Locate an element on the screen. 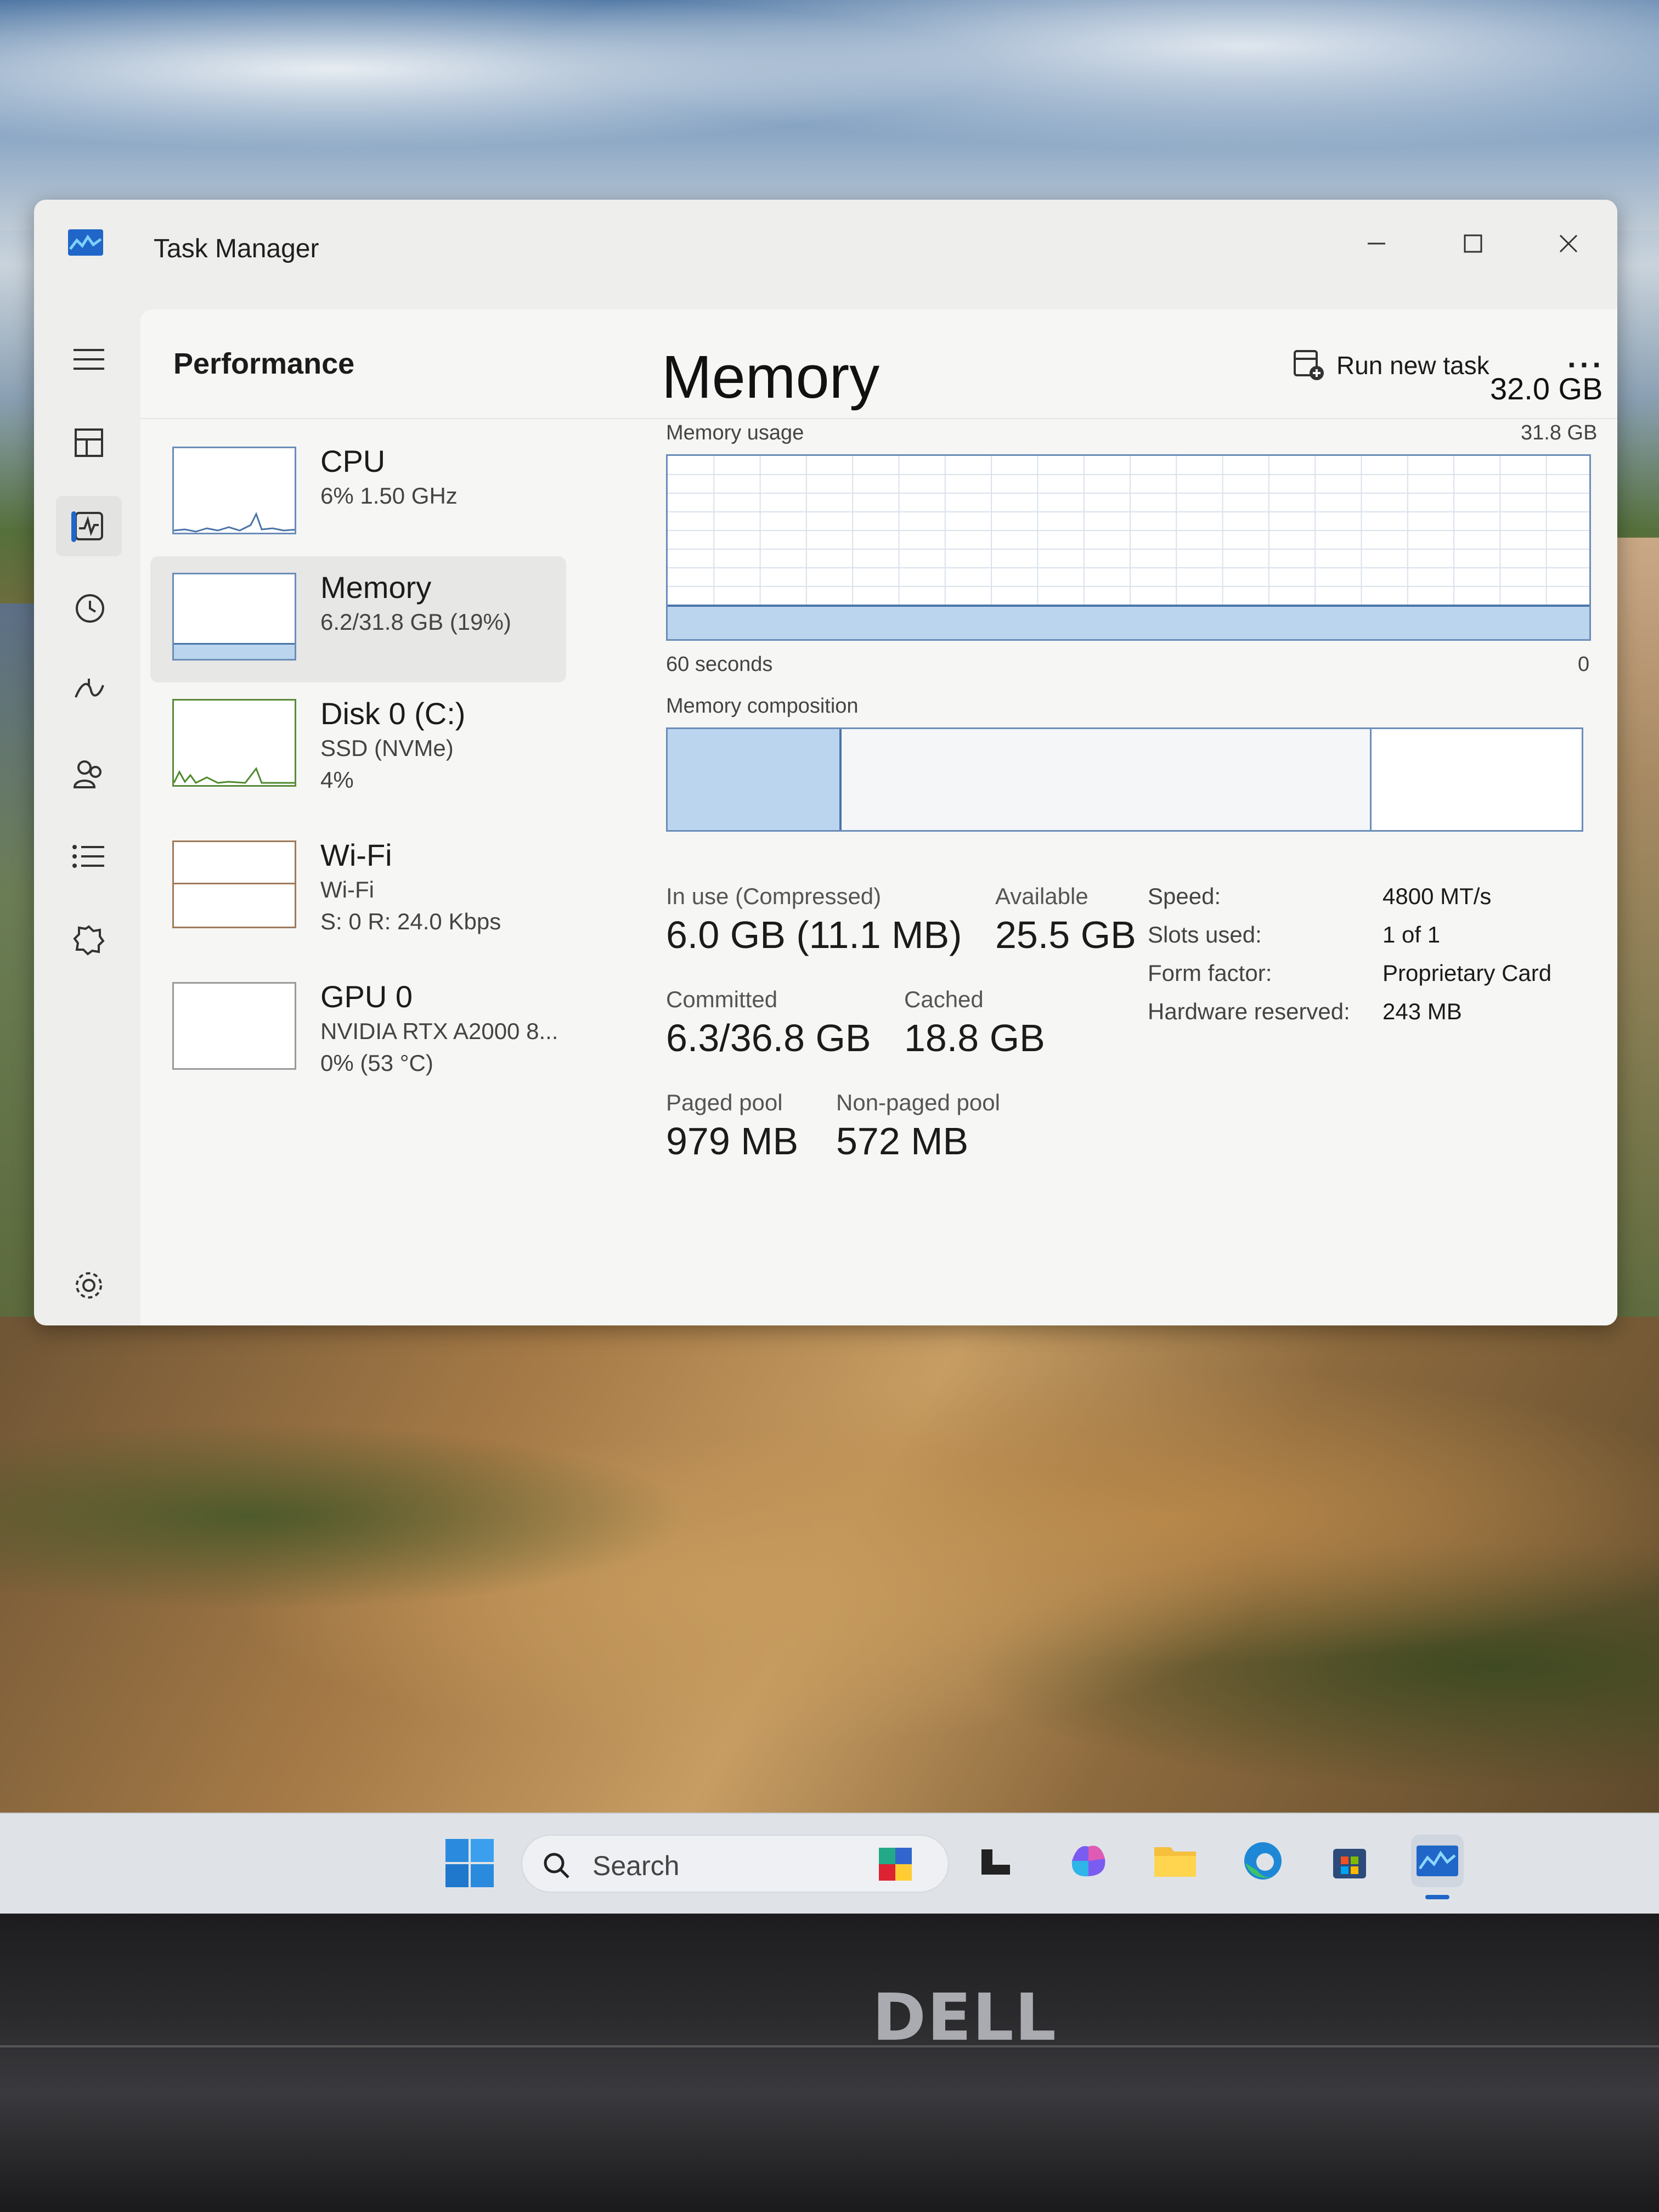 The height and width of the screenshot is (2212, 1659). window-title: Task Manager is located at coordinates (237, 249).